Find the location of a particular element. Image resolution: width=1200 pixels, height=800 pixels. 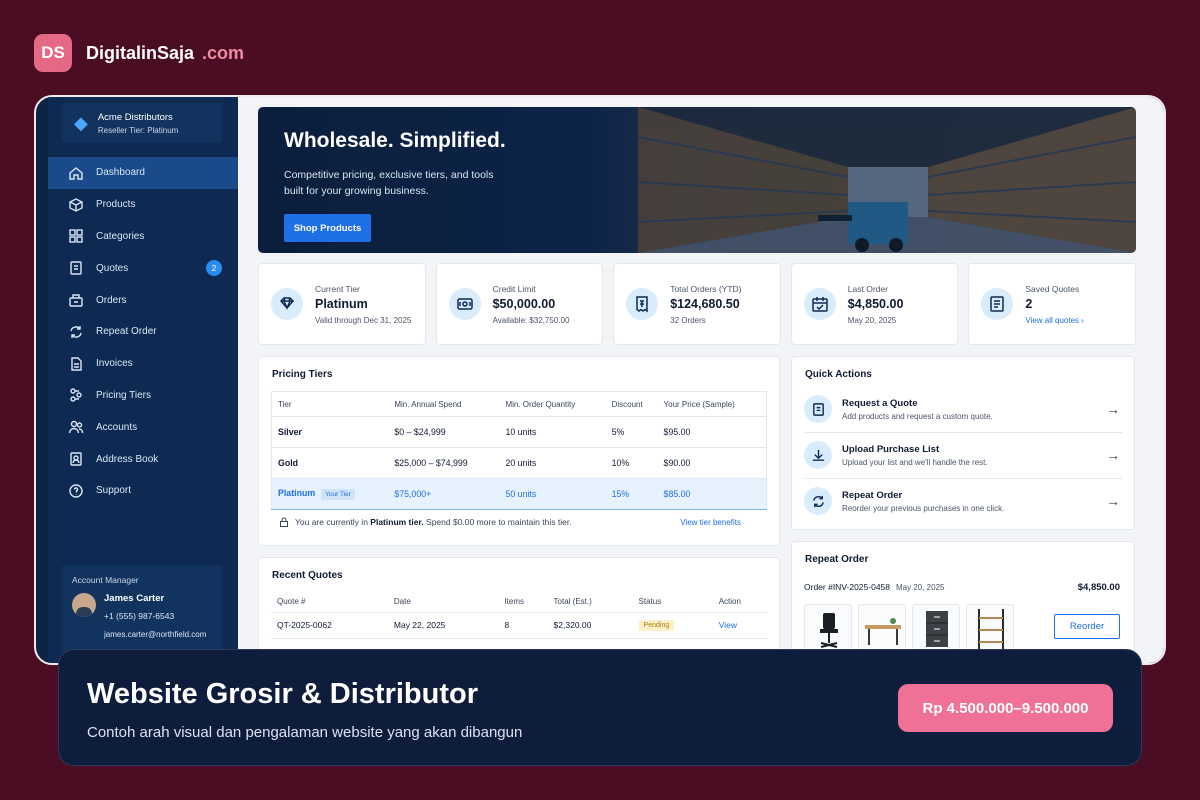

brand-name: DigitalinSaja is located at coordinates (140, 52).